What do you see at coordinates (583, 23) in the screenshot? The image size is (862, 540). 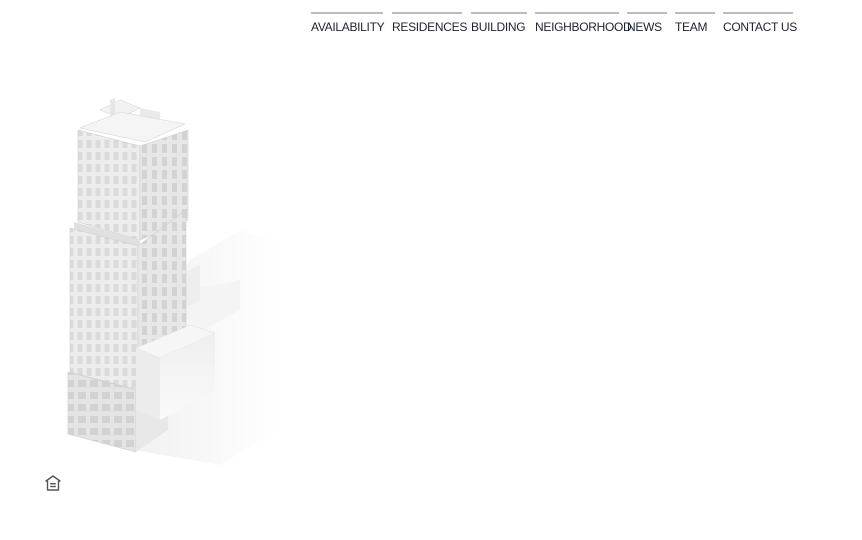 I see `nav-item-neighborhood: NEIGHBORHOOD` at bounding box center [583, 23].